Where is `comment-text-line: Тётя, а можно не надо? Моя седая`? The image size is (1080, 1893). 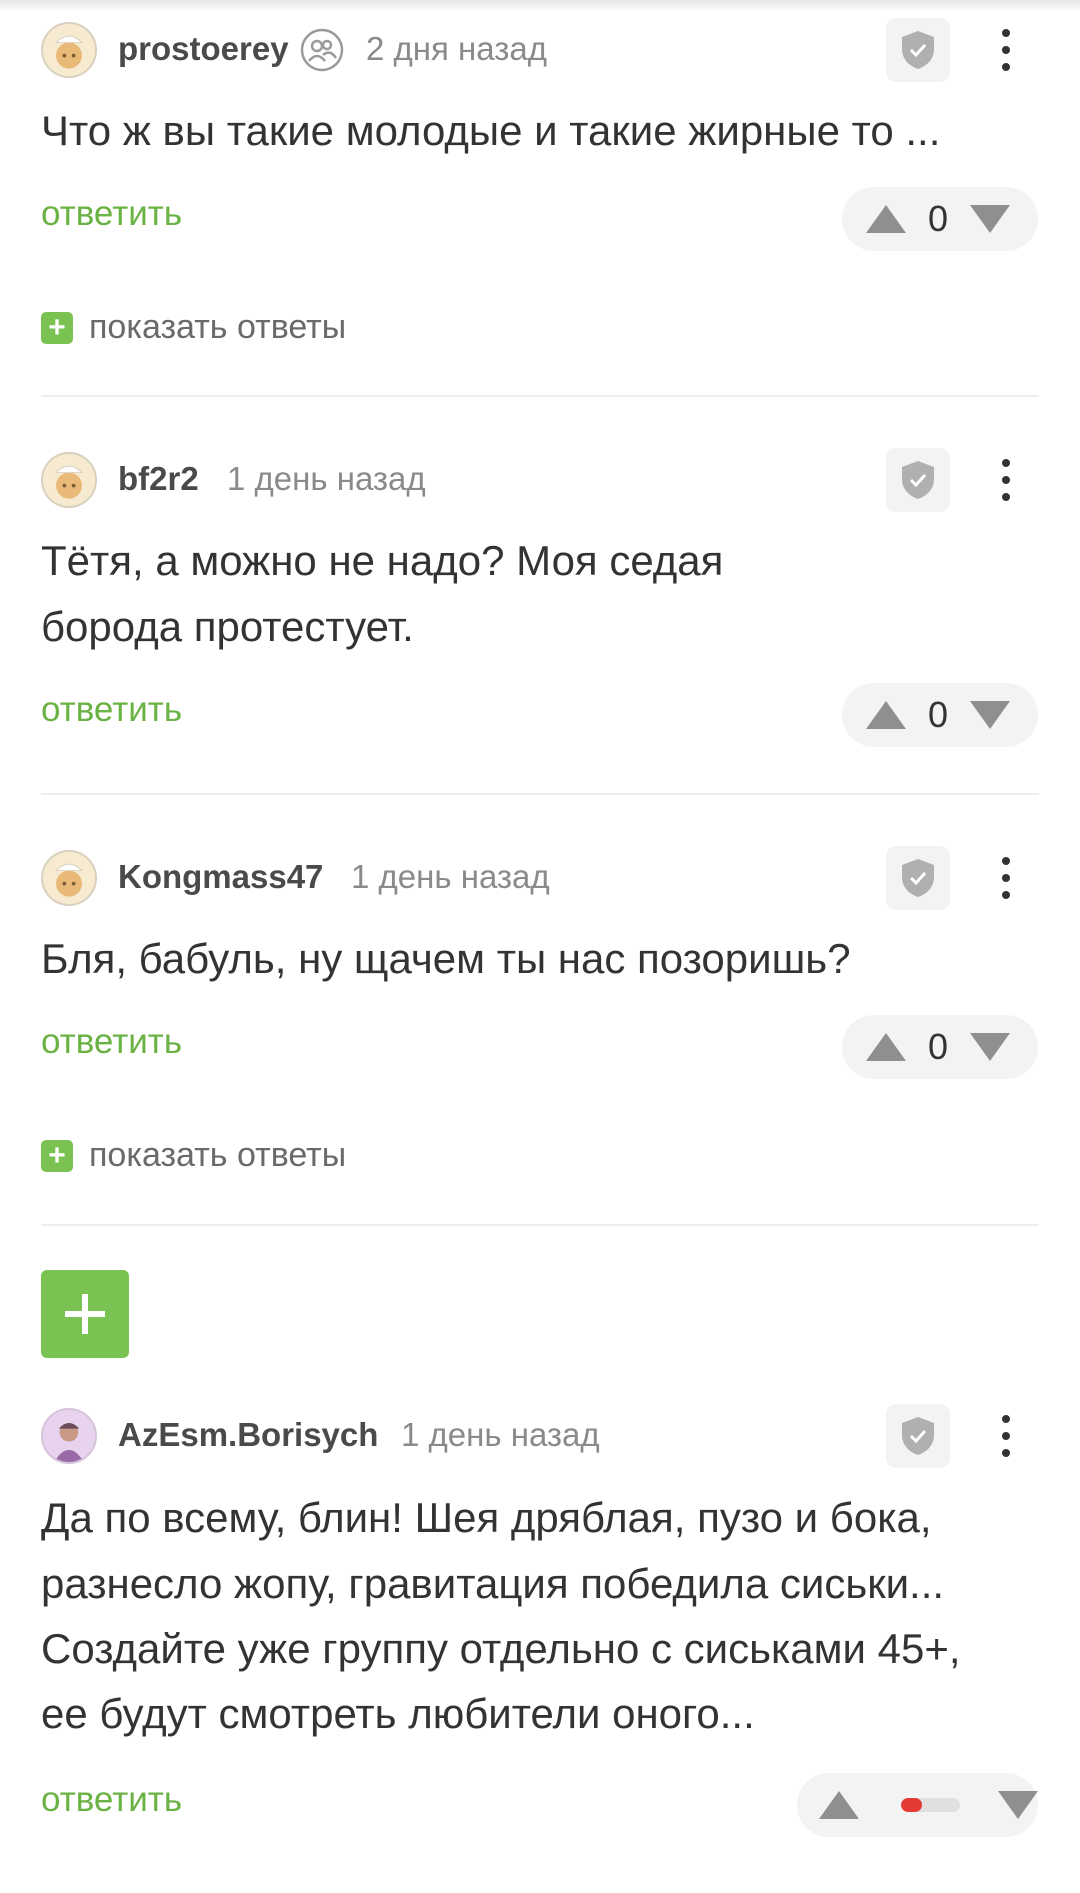 comment-text-line: Тётя, а можно не надо? Моя седая is located at coordinates (382, 560).